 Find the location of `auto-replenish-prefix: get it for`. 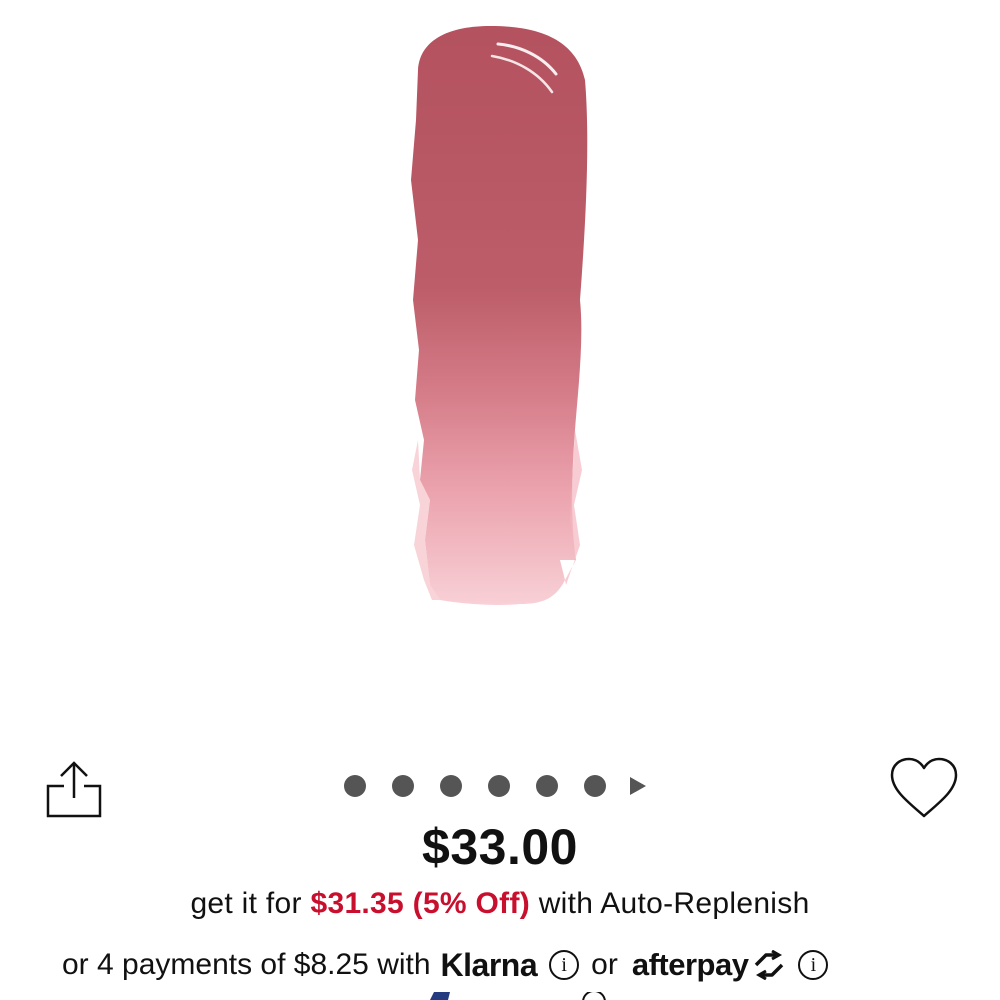

auto-replenish-prefix: get it for is located at coordinates (246, 903).